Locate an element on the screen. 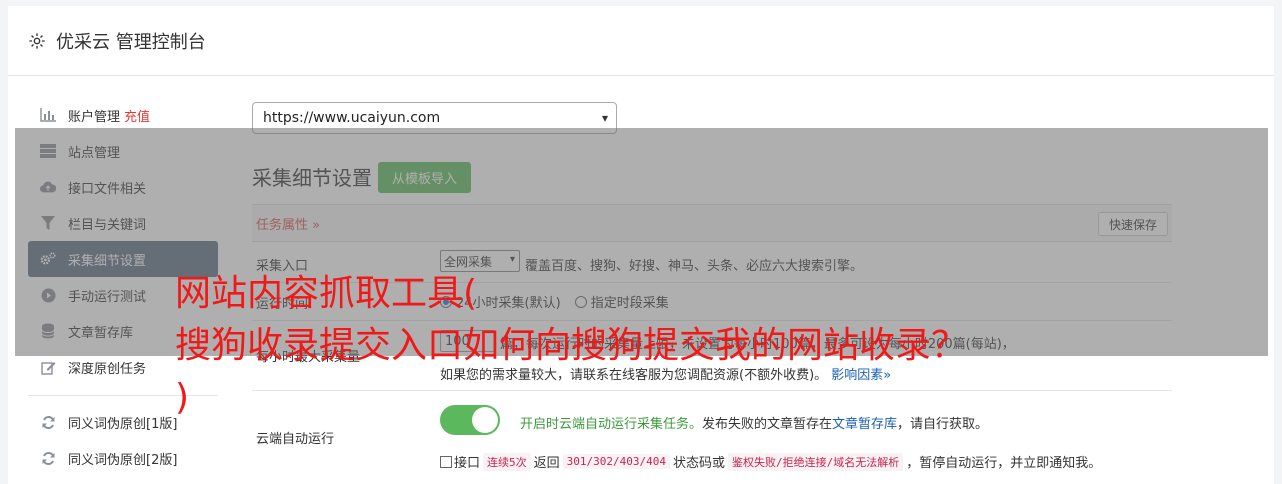 This screenshot has height=484, width=1282. api-pause-suffix: ，暂停自动运行，并立即通知我。 is located at coordinates (1004, 463).